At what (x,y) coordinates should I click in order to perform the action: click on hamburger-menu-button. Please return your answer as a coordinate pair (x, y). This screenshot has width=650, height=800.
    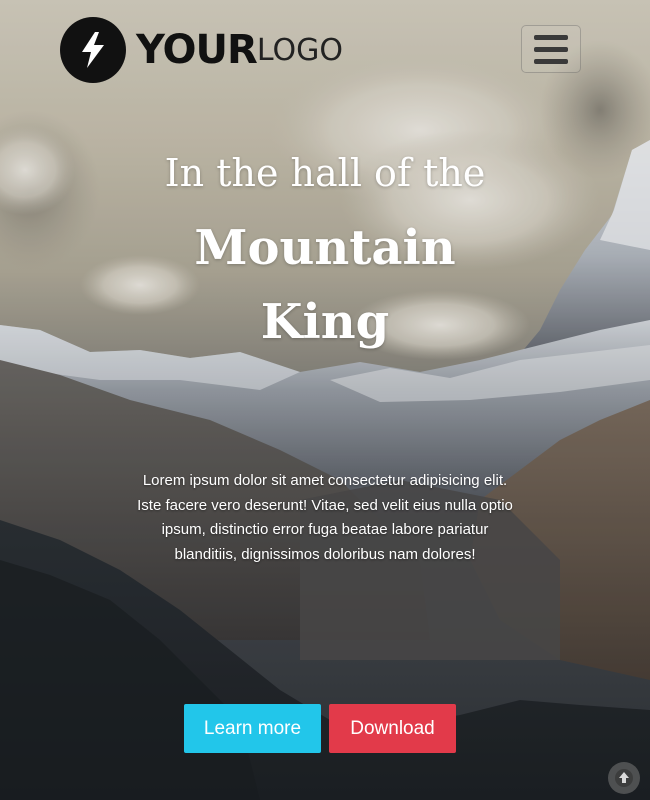
    Looking at the image, I should click on (551, 49).